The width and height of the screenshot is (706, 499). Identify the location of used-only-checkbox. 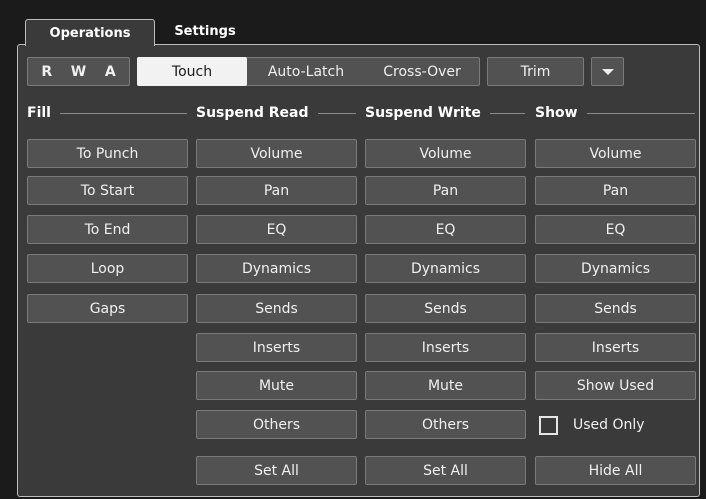
(548, 425).